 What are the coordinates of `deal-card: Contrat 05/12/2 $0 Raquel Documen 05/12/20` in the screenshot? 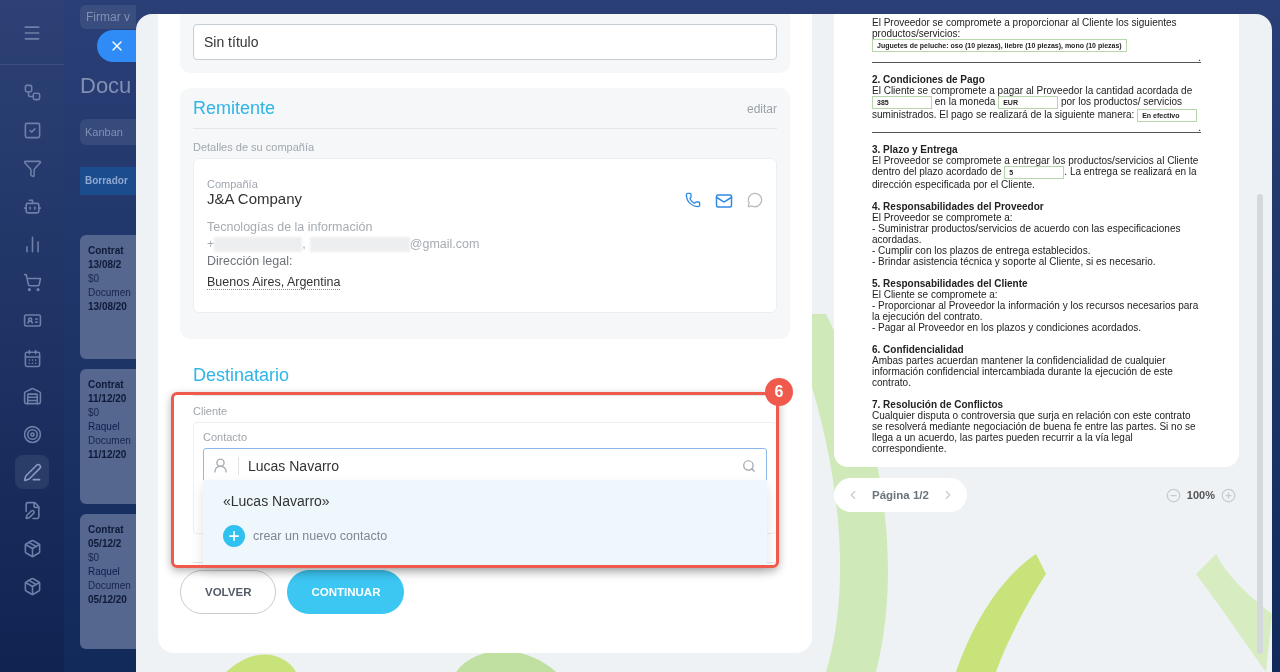 It's located at (108, 581).